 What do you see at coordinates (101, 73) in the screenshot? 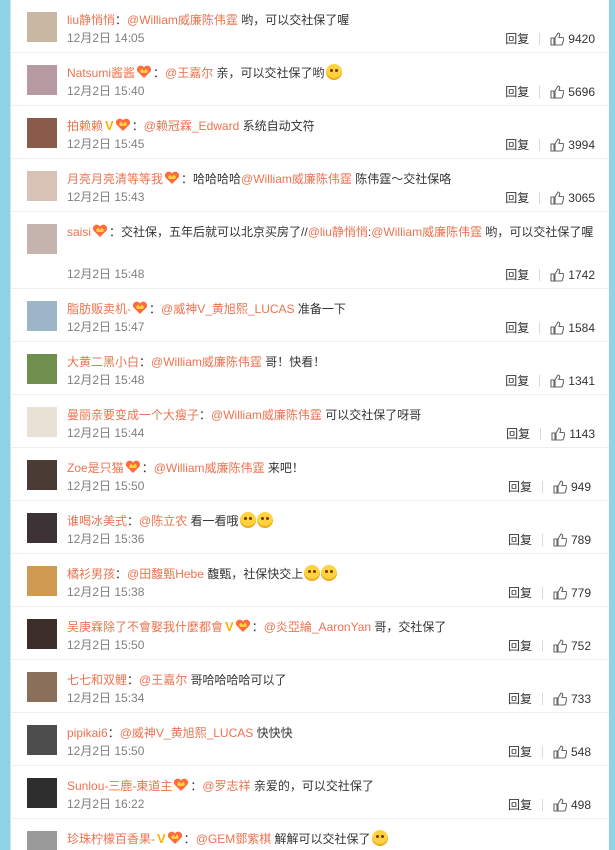
I see `comment-username: Natsumi酱酱` at bounding box center [101, 73].